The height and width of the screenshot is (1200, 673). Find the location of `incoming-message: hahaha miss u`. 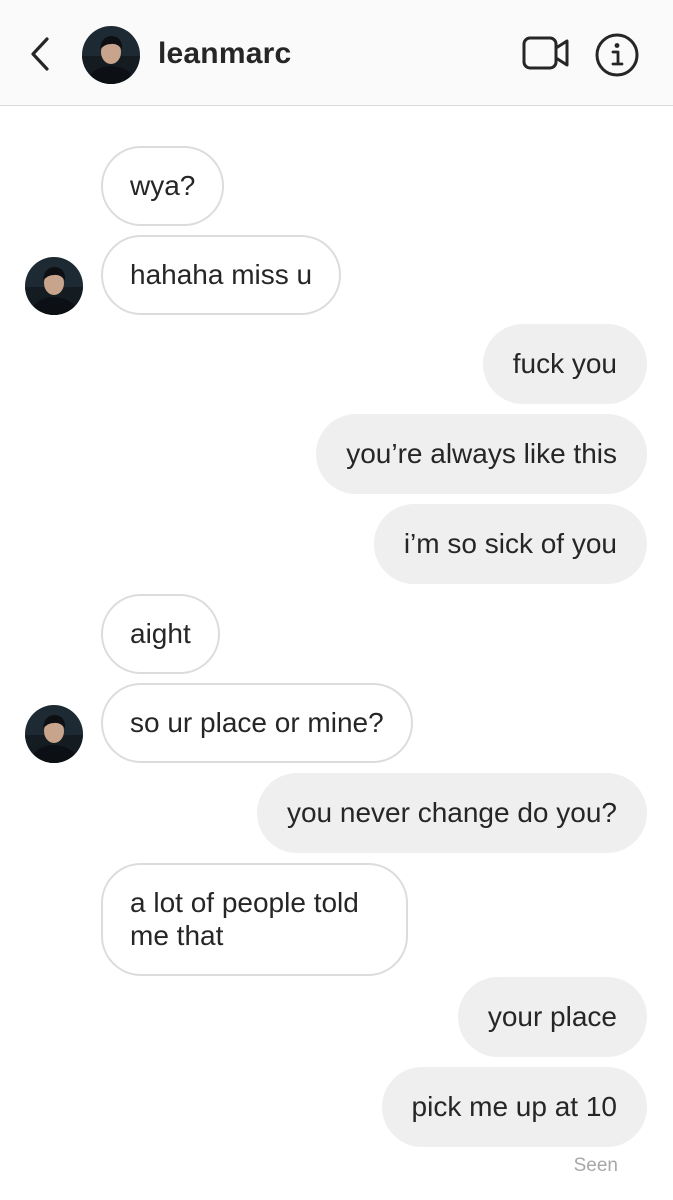

incoming-message: hahaha miss u is located at coordinates (221, 275).